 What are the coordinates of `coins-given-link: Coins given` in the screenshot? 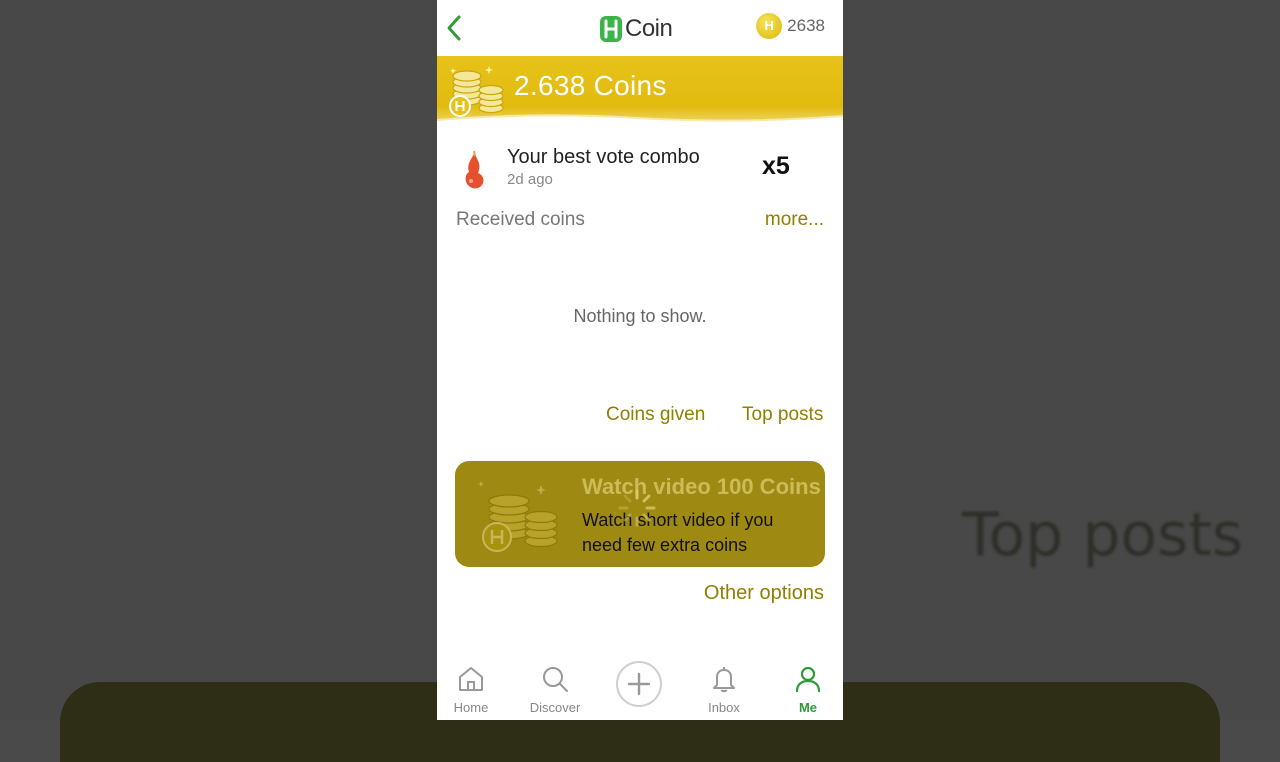 It's located at (655, 415).